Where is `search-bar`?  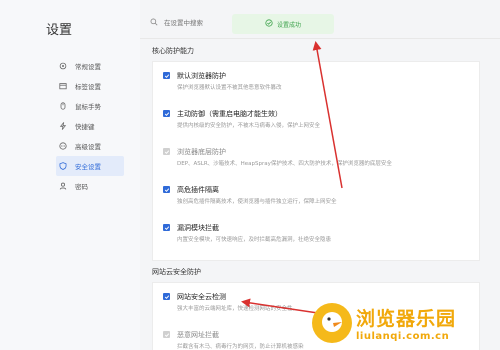 search-bar is located at coordinates (195, 23).